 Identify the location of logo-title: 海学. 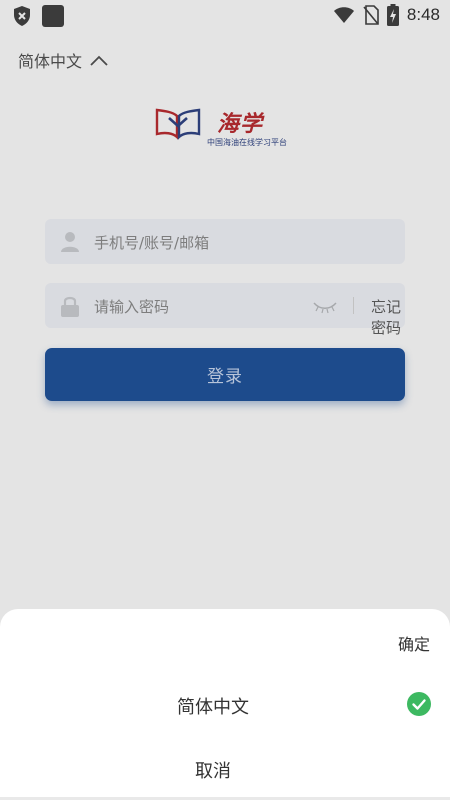
(240, 124).